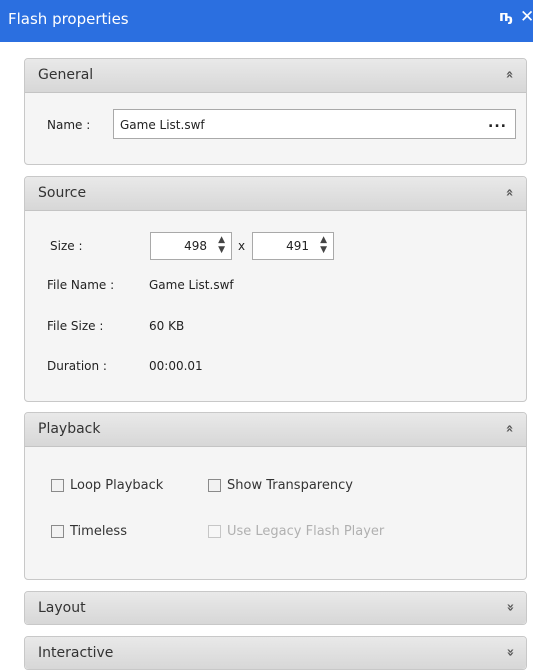 This screenshot has width=533, height=672. I want to click on show-transparency-checkbox, so click(214, 485).